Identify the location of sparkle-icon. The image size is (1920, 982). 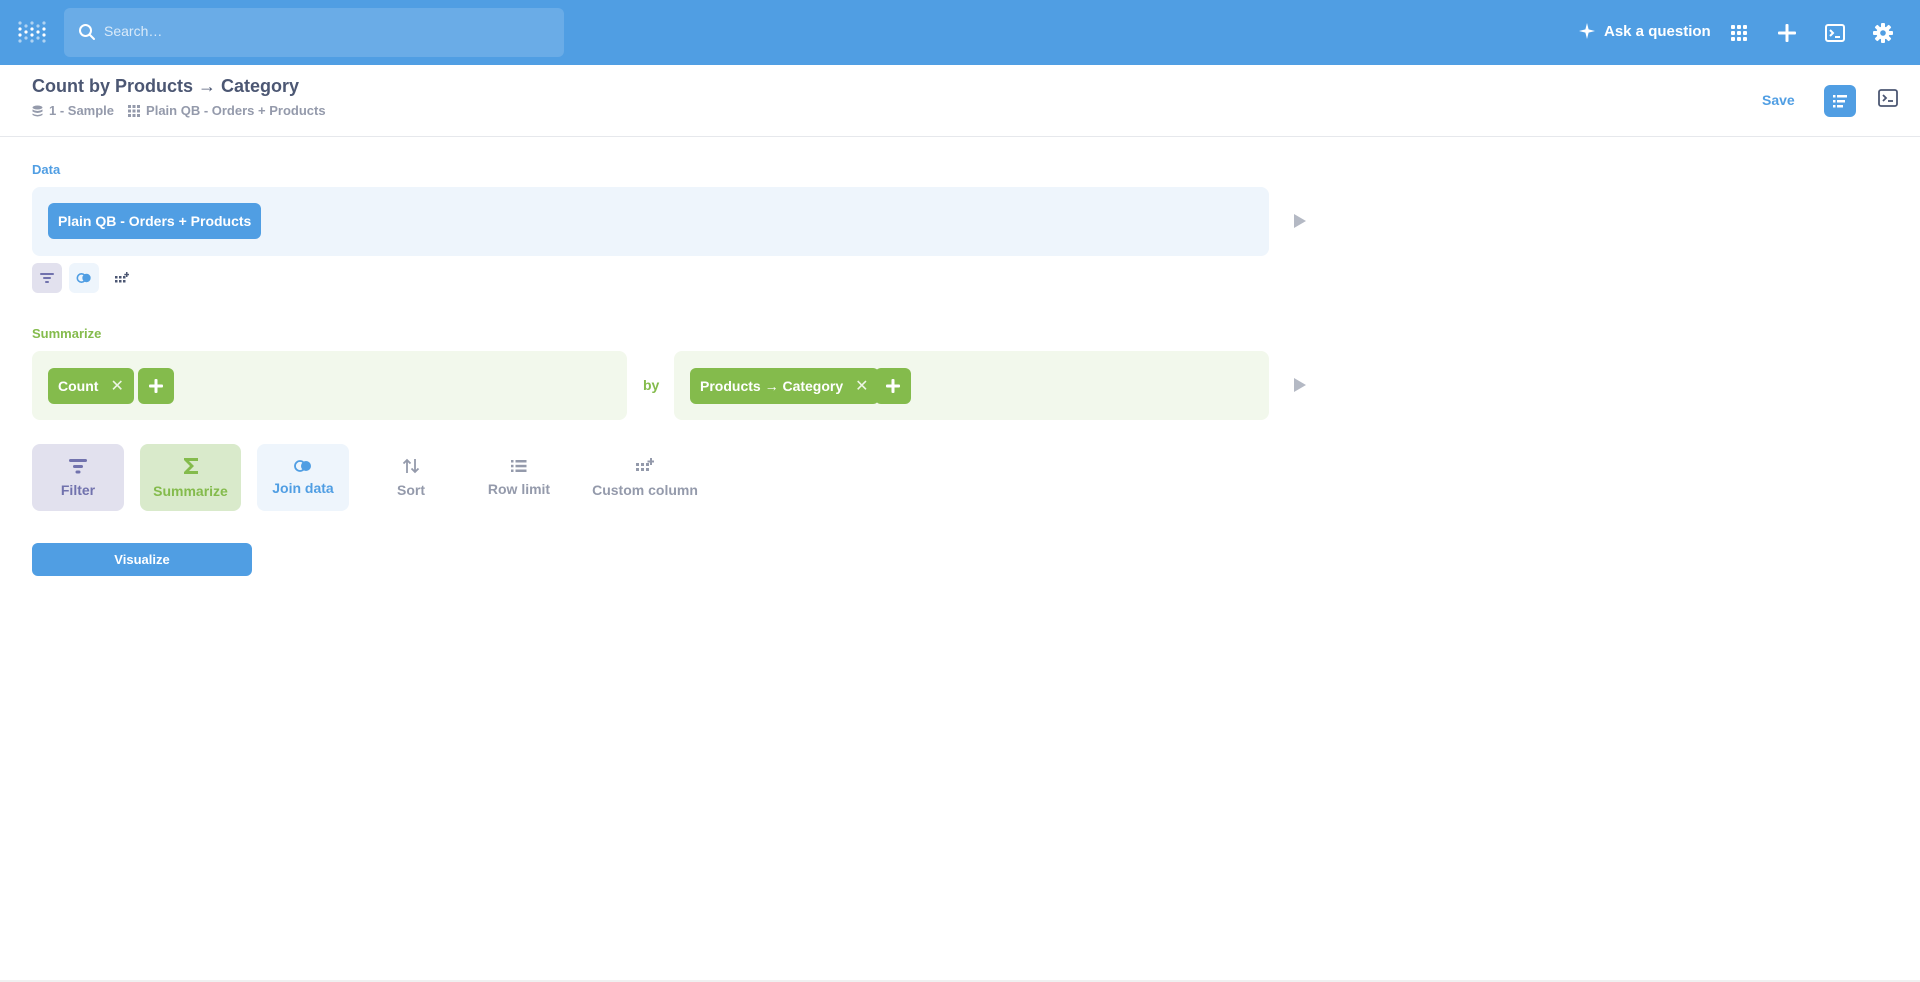
(1587, 31).